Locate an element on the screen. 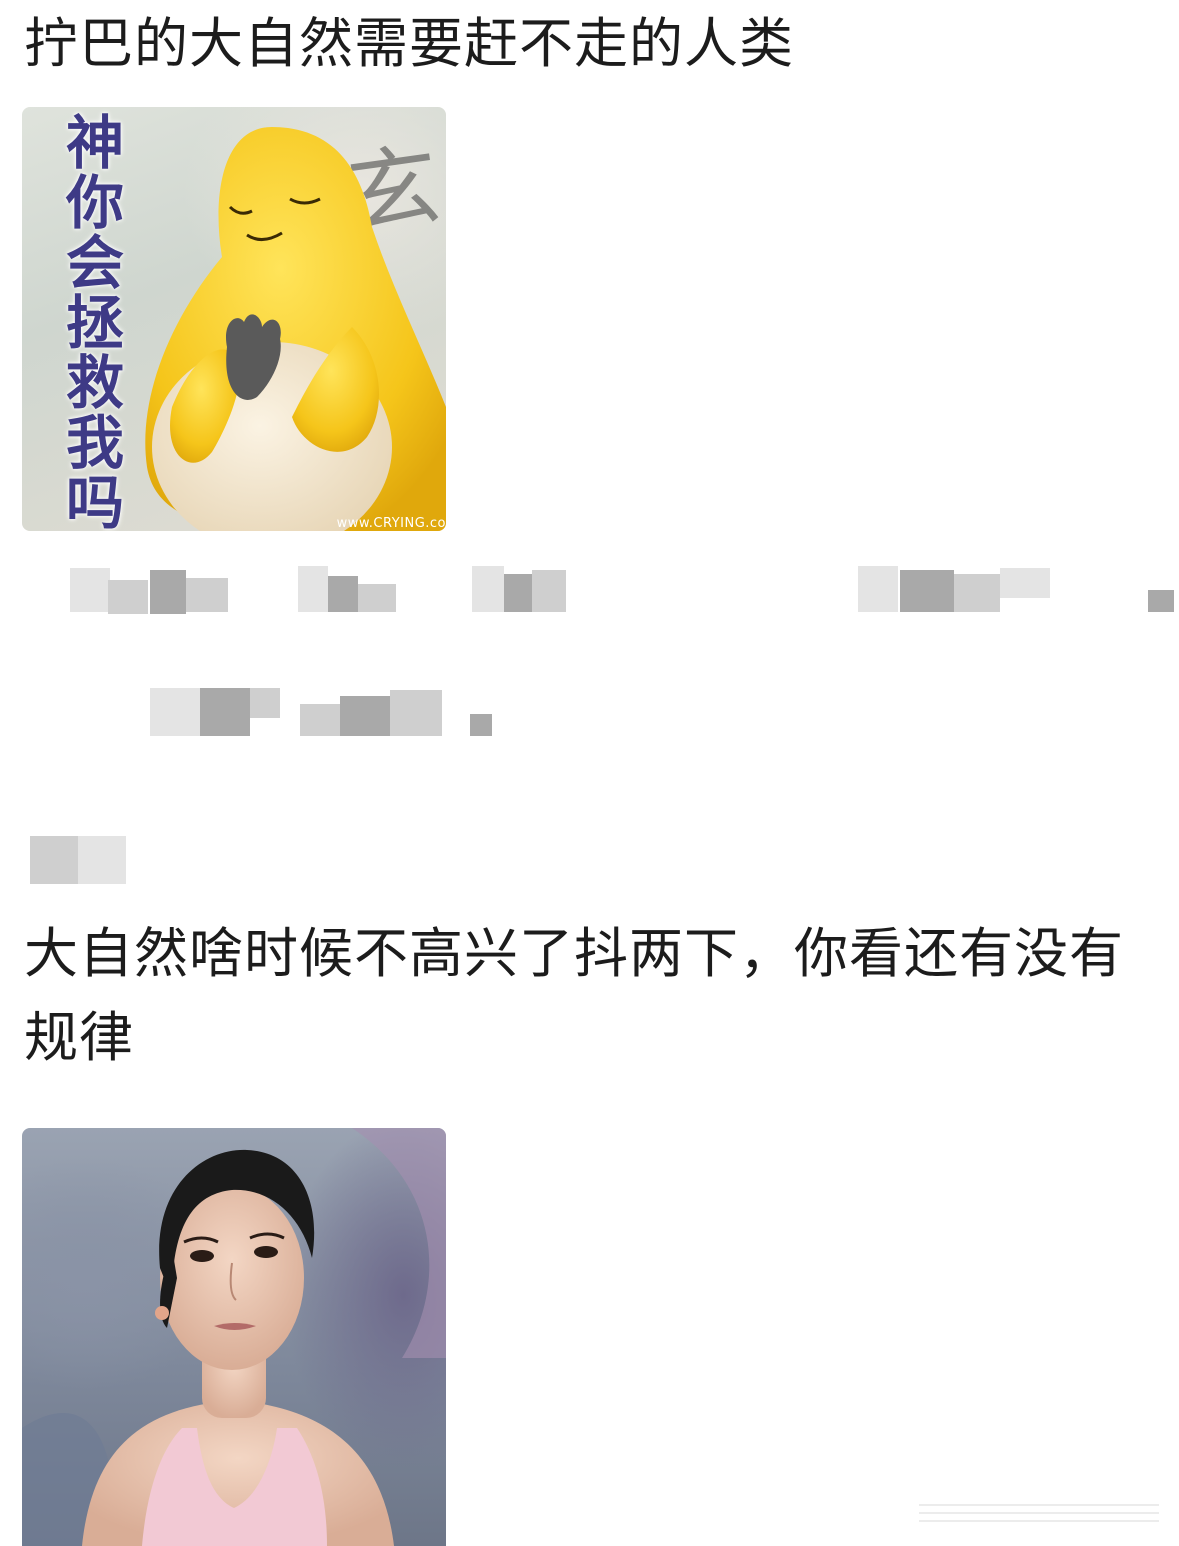  post-title-text: 拧巴的大自然需要赶不走的人类 is located at coordinates (409, 43).